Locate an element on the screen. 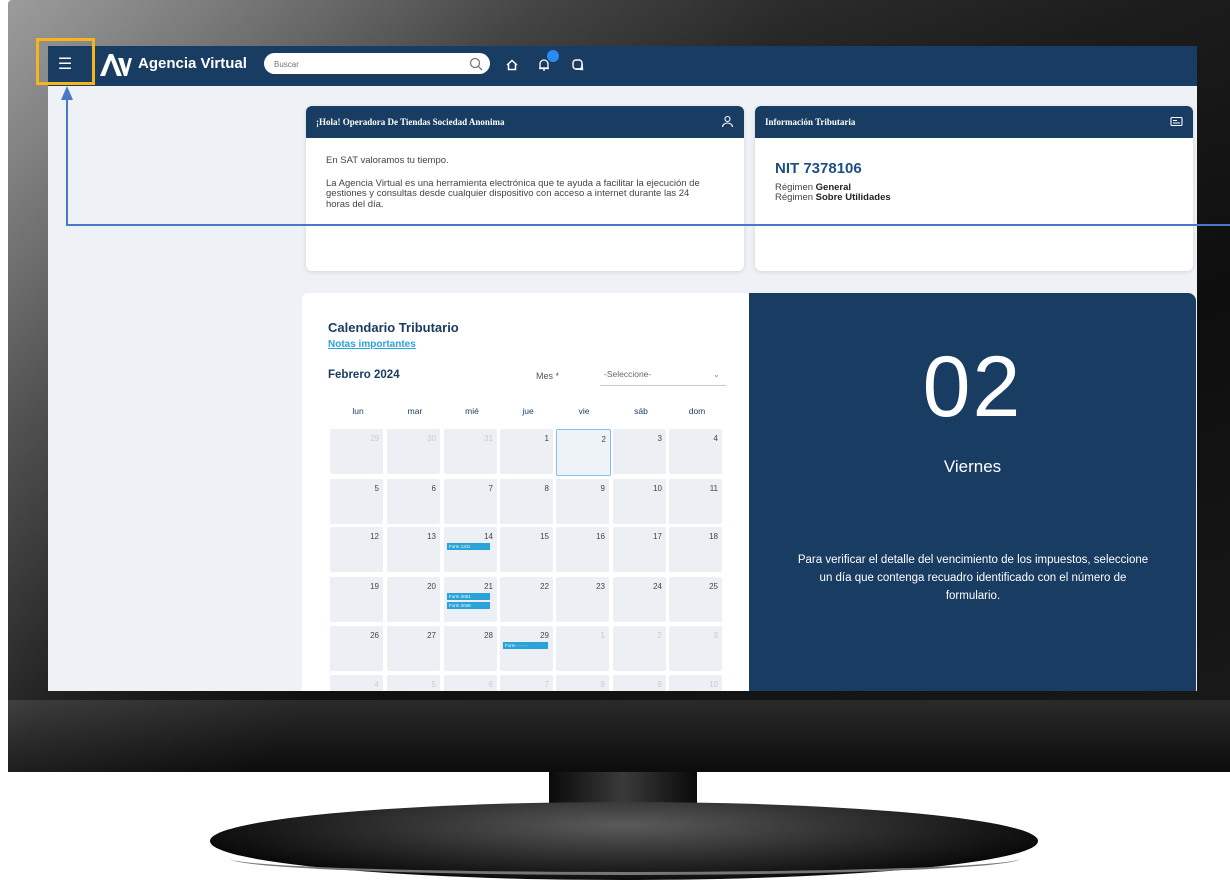 This screenshot has width=1230, height=883. user-icon is located at coordinates (727, 121).